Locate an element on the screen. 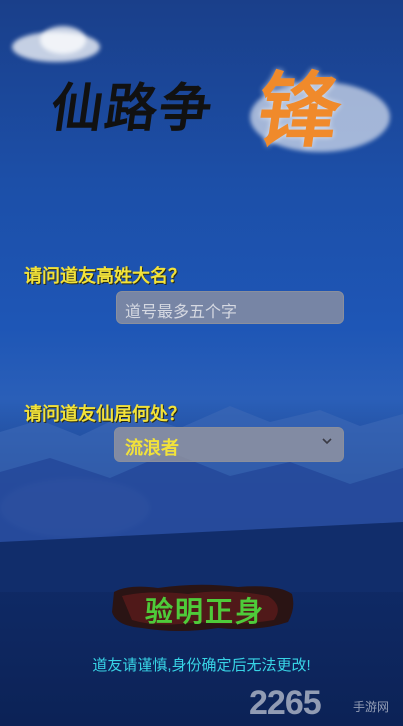  confirm-button-label: 验明正身 is located at coordinates (204, 611).